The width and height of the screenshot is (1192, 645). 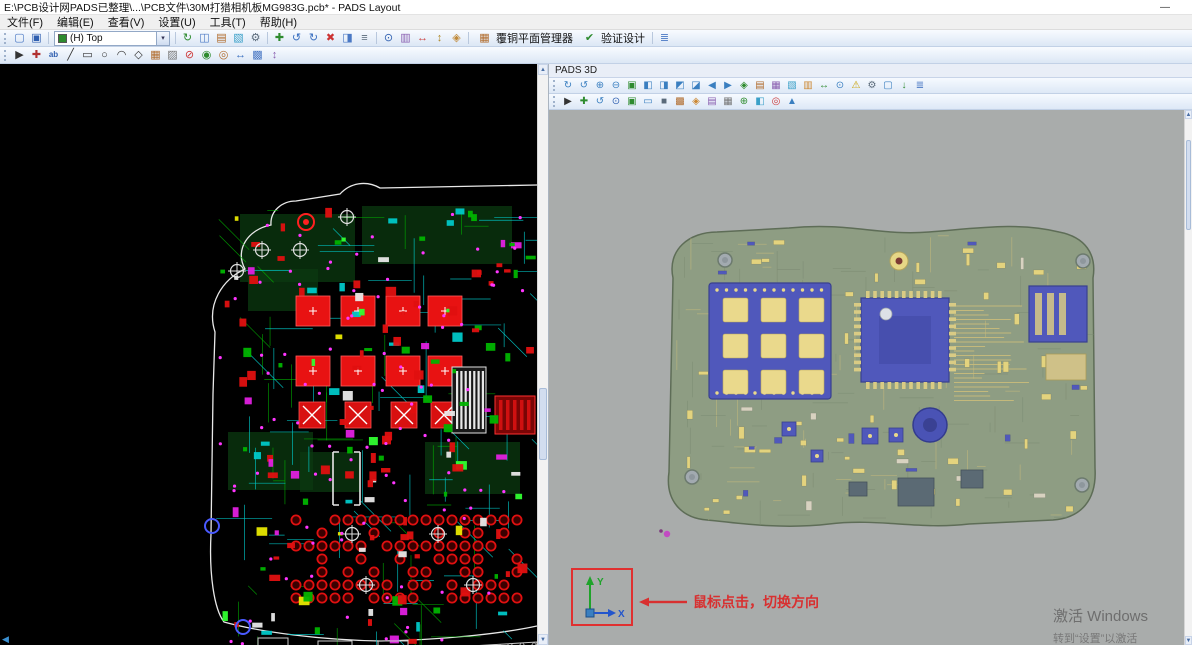 I want to click on vertical-scrollbar-2d: ▲ ▼, so click(x=542, y=354).